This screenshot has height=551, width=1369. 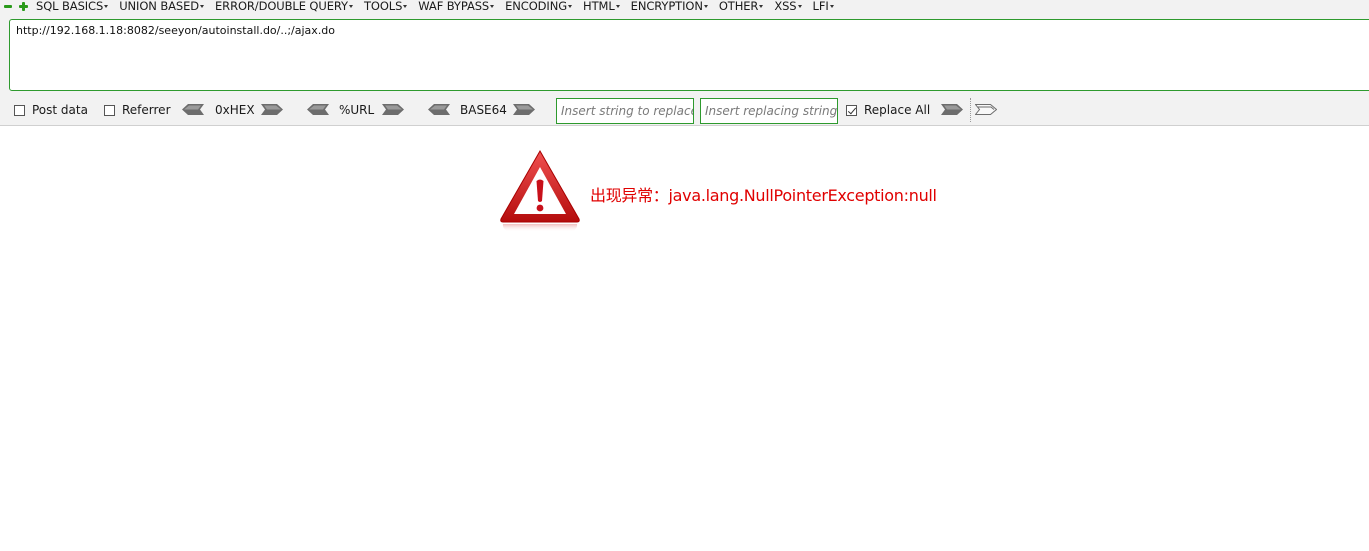 I want to click on replace-all-label: Replace All, so click(x=897, y=110).